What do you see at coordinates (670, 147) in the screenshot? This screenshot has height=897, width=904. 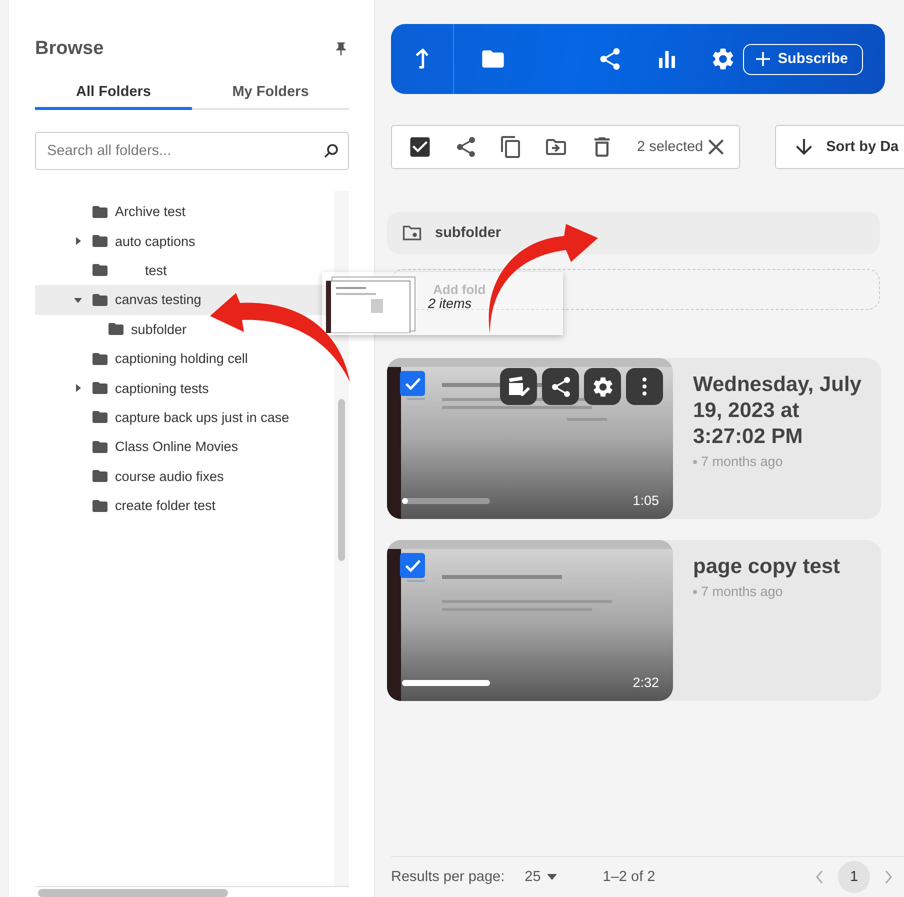 I see `selected-count: 2 selected` at bounding box center [670, 147].